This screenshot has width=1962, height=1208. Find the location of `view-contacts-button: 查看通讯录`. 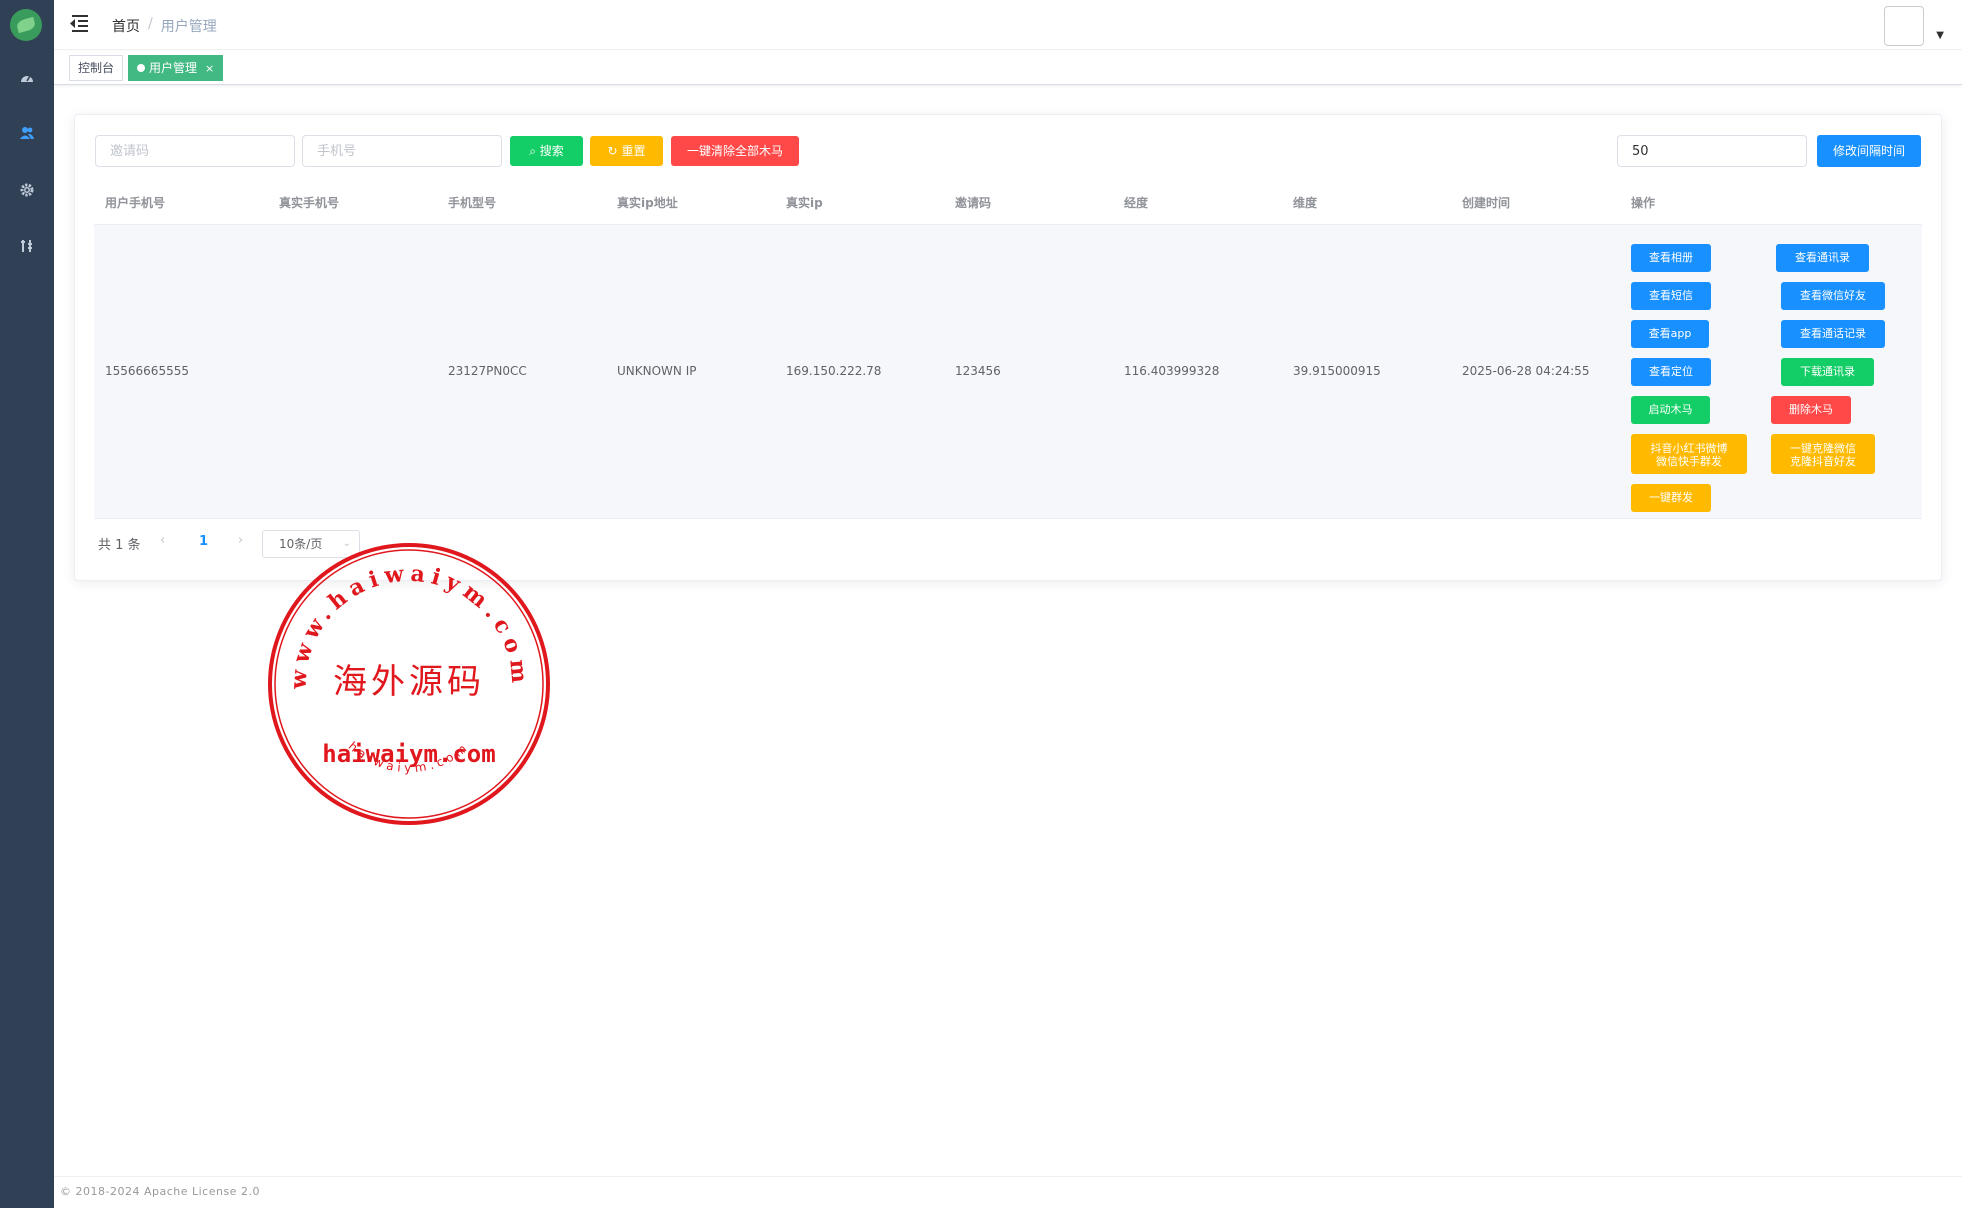

view-contacts-button: 查看通讯录 is located at coordinates (1822, 258).